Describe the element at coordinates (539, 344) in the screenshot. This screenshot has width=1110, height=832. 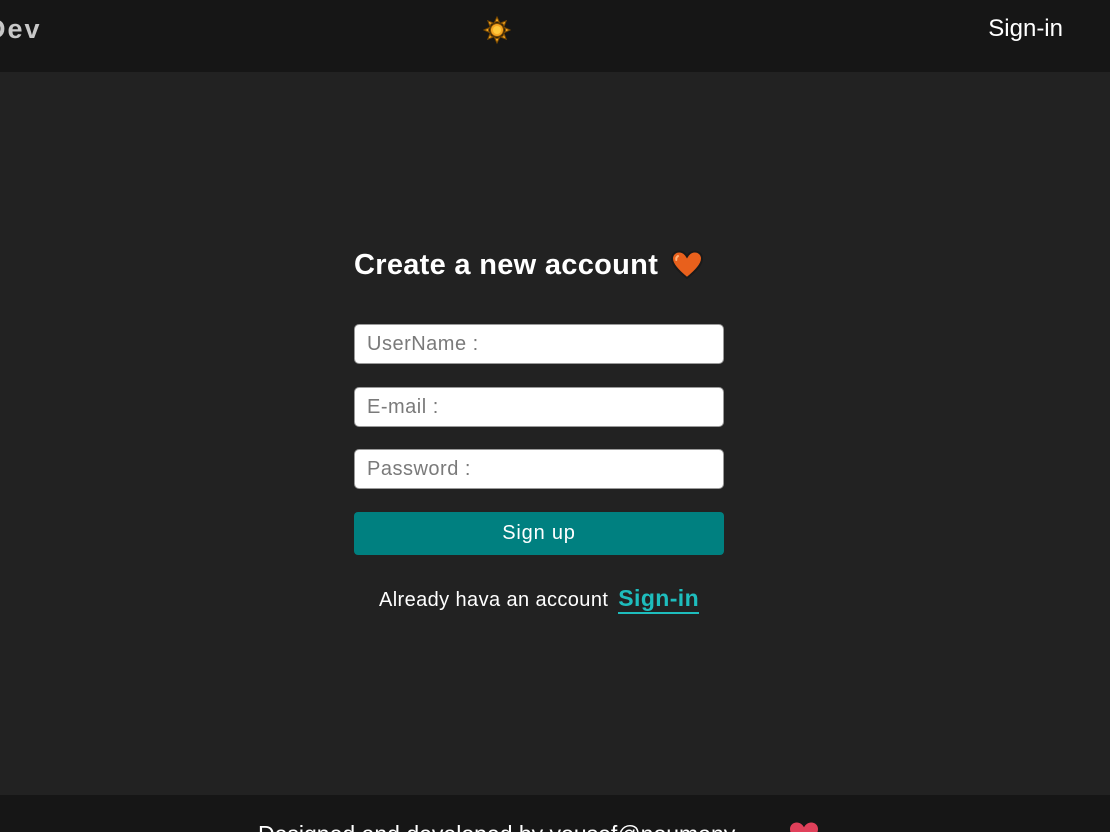
I see `username-input` at that location.